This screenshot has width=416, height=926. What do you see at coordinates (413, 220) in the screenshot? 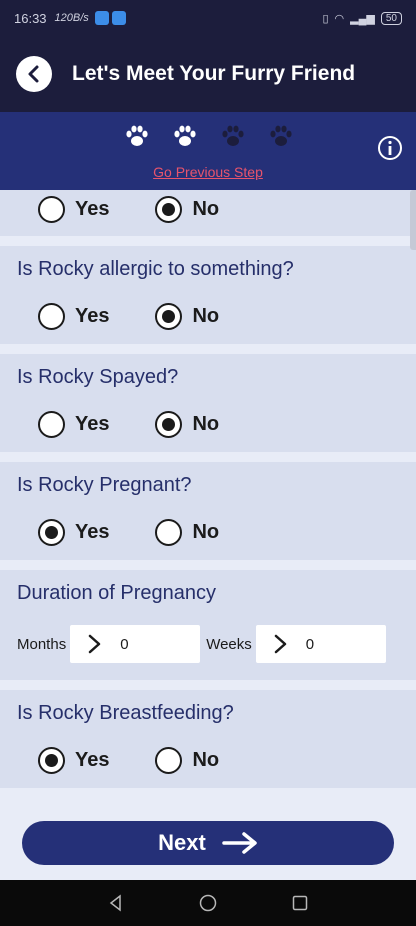
I see `scrollbar` at bounding box center [413, 220].